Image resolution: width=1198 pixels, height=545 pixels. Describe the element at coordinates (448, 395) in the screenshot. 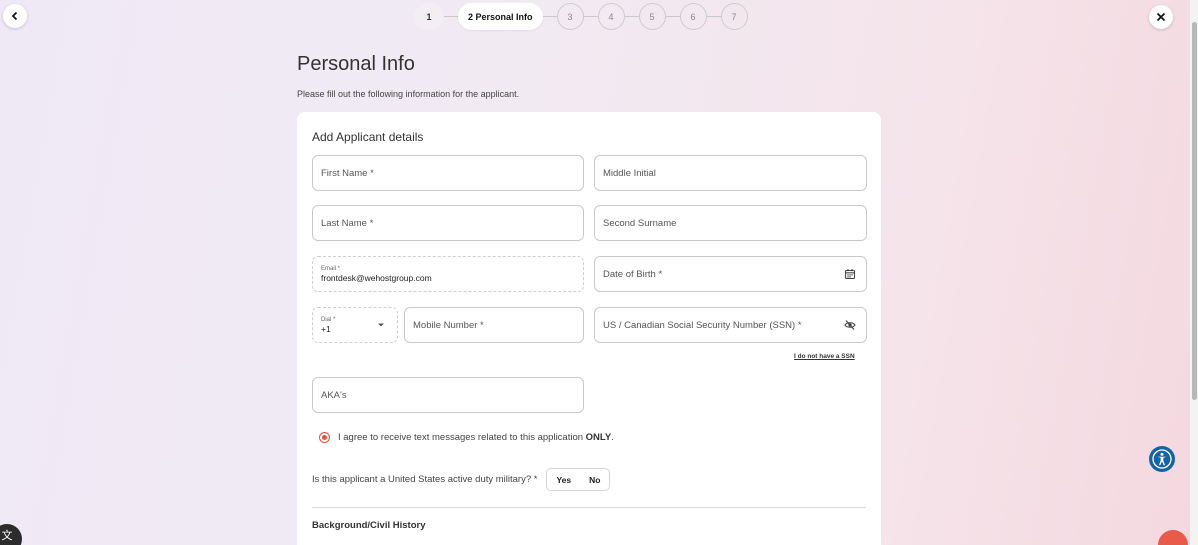

I see `aka-field: AKA's` at that location.